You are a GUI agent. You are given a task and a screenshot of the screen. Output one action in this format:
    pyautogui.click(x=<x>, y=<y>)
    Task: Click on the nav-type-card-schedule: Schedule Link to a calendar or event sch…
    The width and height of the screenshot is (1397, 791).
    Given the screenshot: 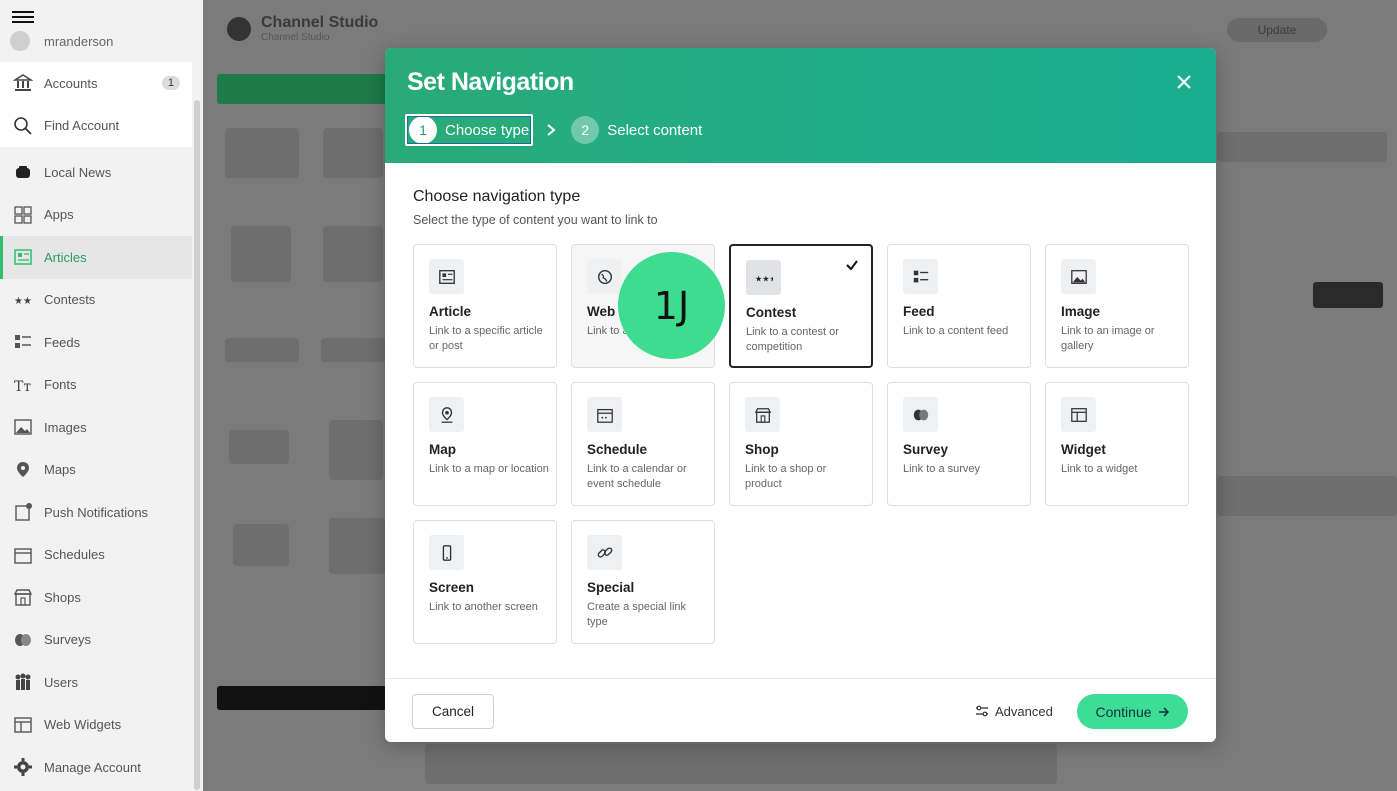 What is the action you would take?
    pyautogui.click(x=643, y=444)
    